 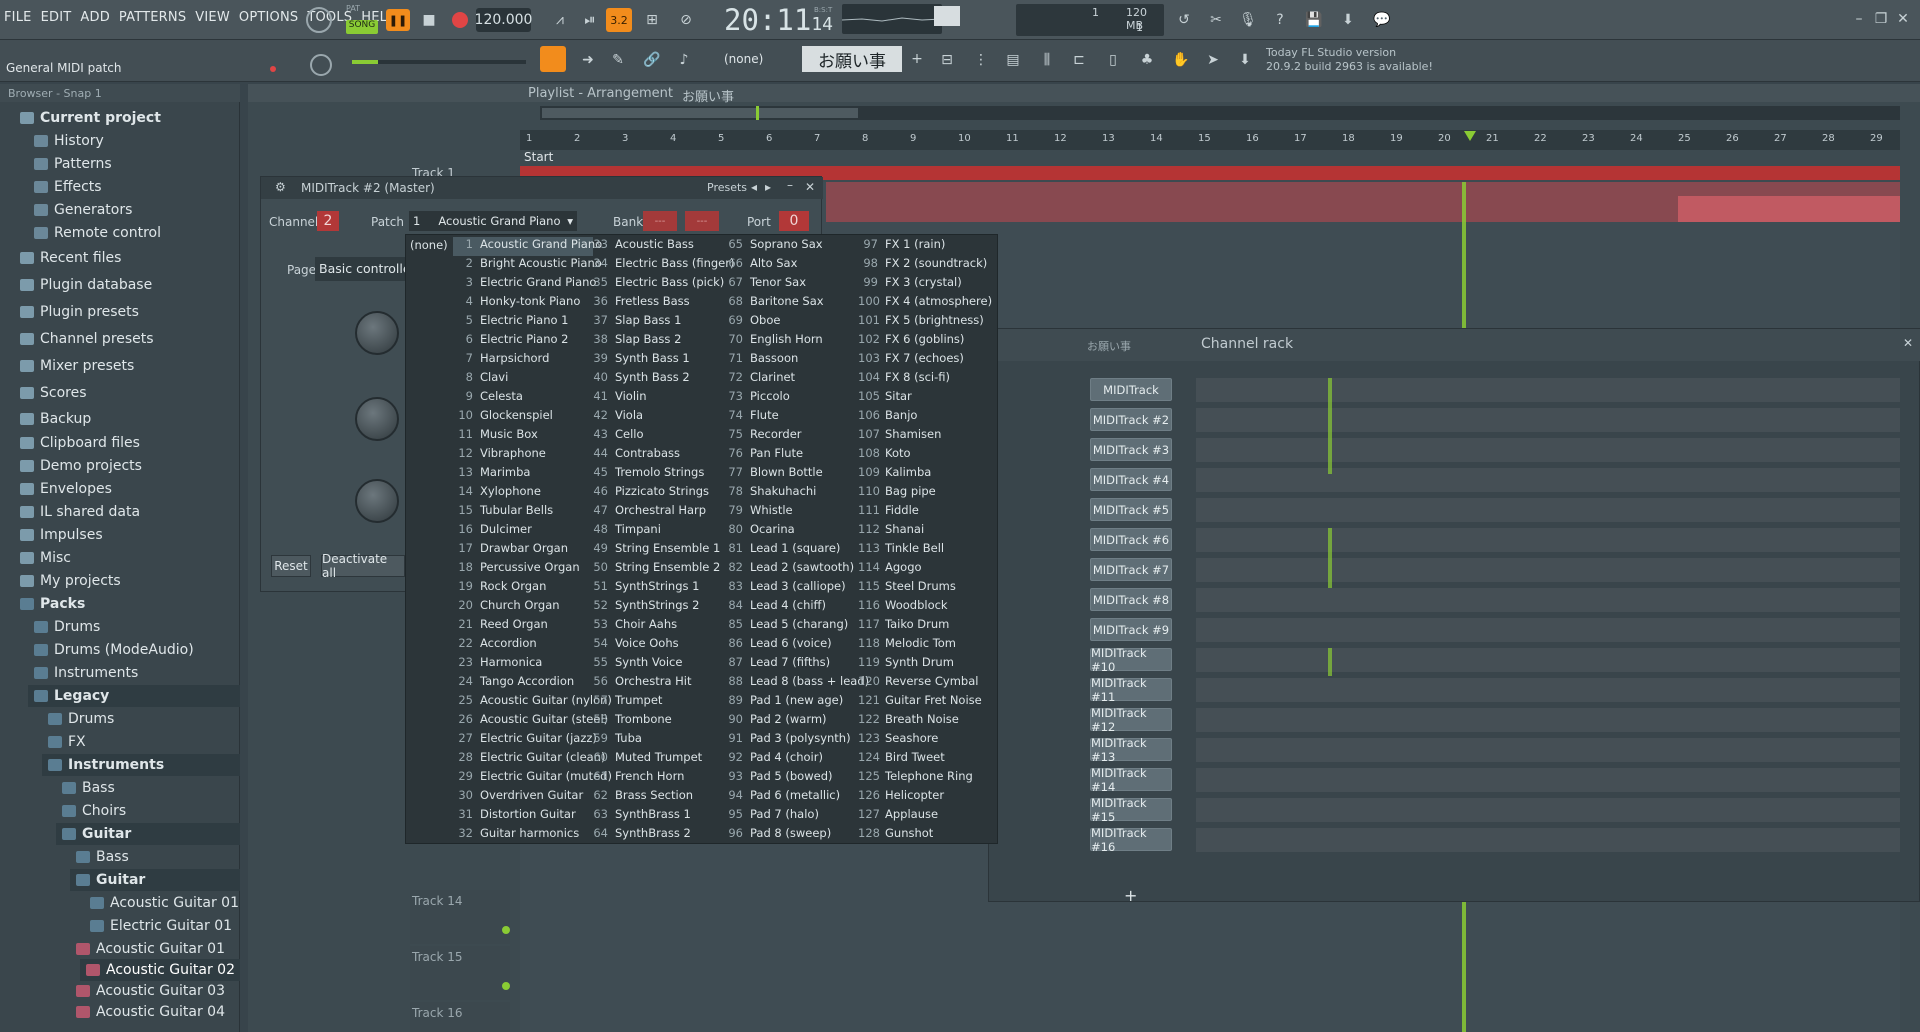 I want to click on link-icon: 🔗, so click(x=652, y=60).